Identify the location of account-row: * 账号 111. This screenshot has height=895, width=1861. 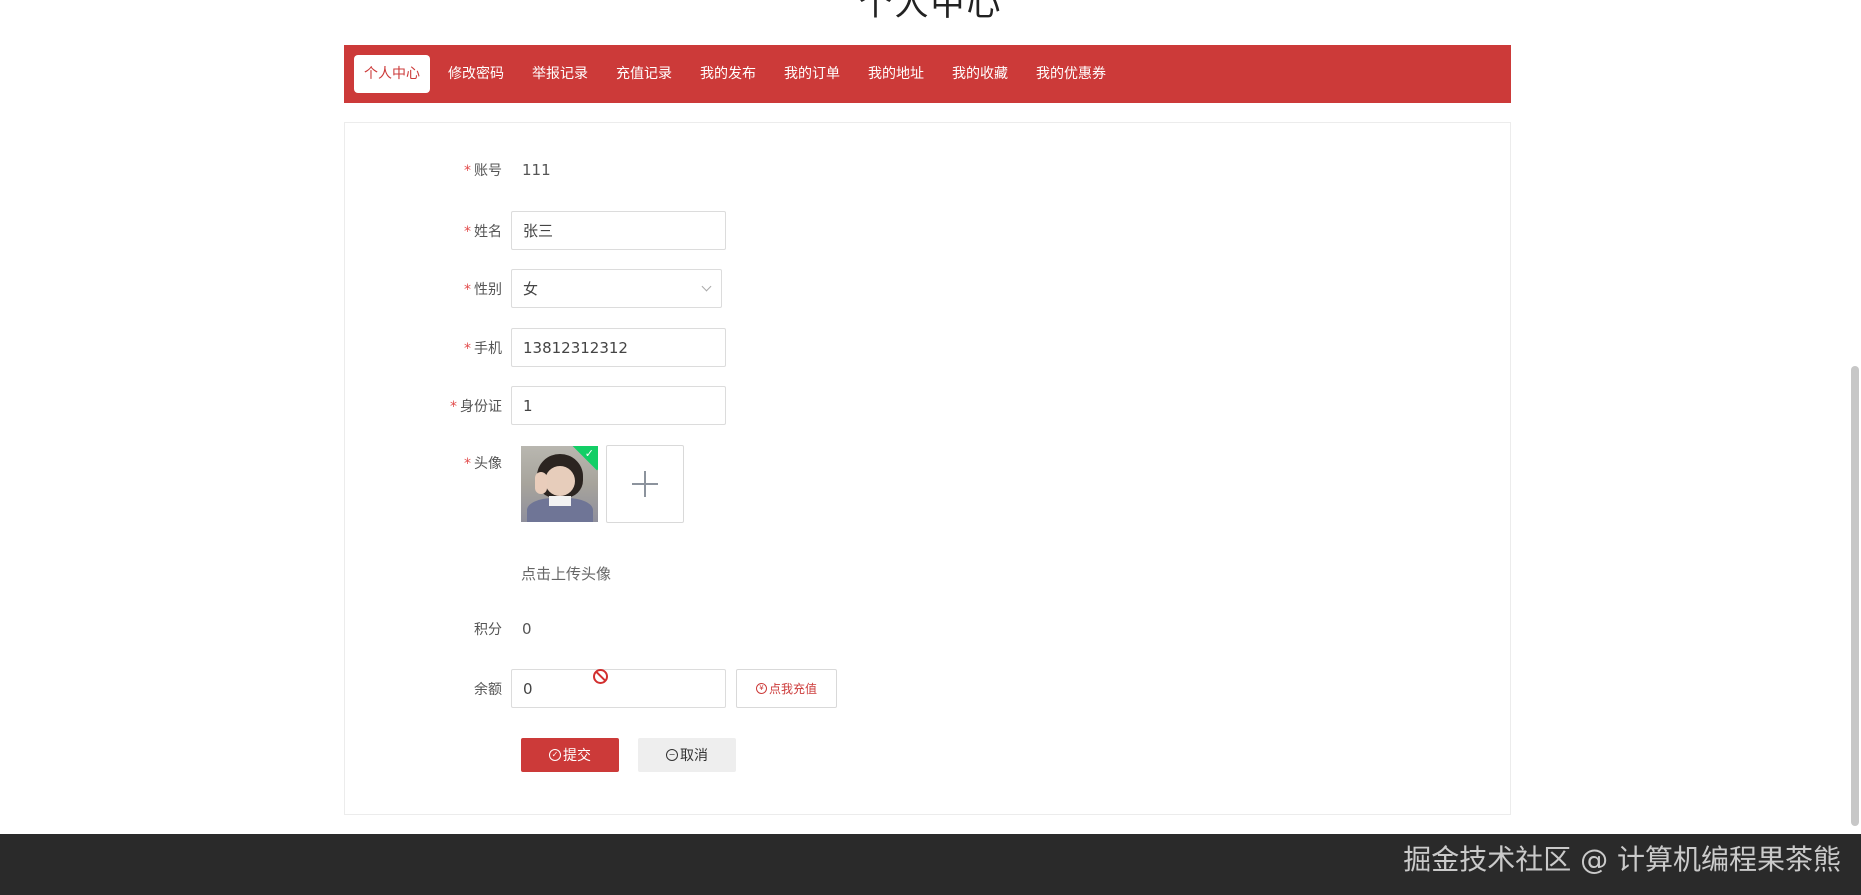
(448, 170).